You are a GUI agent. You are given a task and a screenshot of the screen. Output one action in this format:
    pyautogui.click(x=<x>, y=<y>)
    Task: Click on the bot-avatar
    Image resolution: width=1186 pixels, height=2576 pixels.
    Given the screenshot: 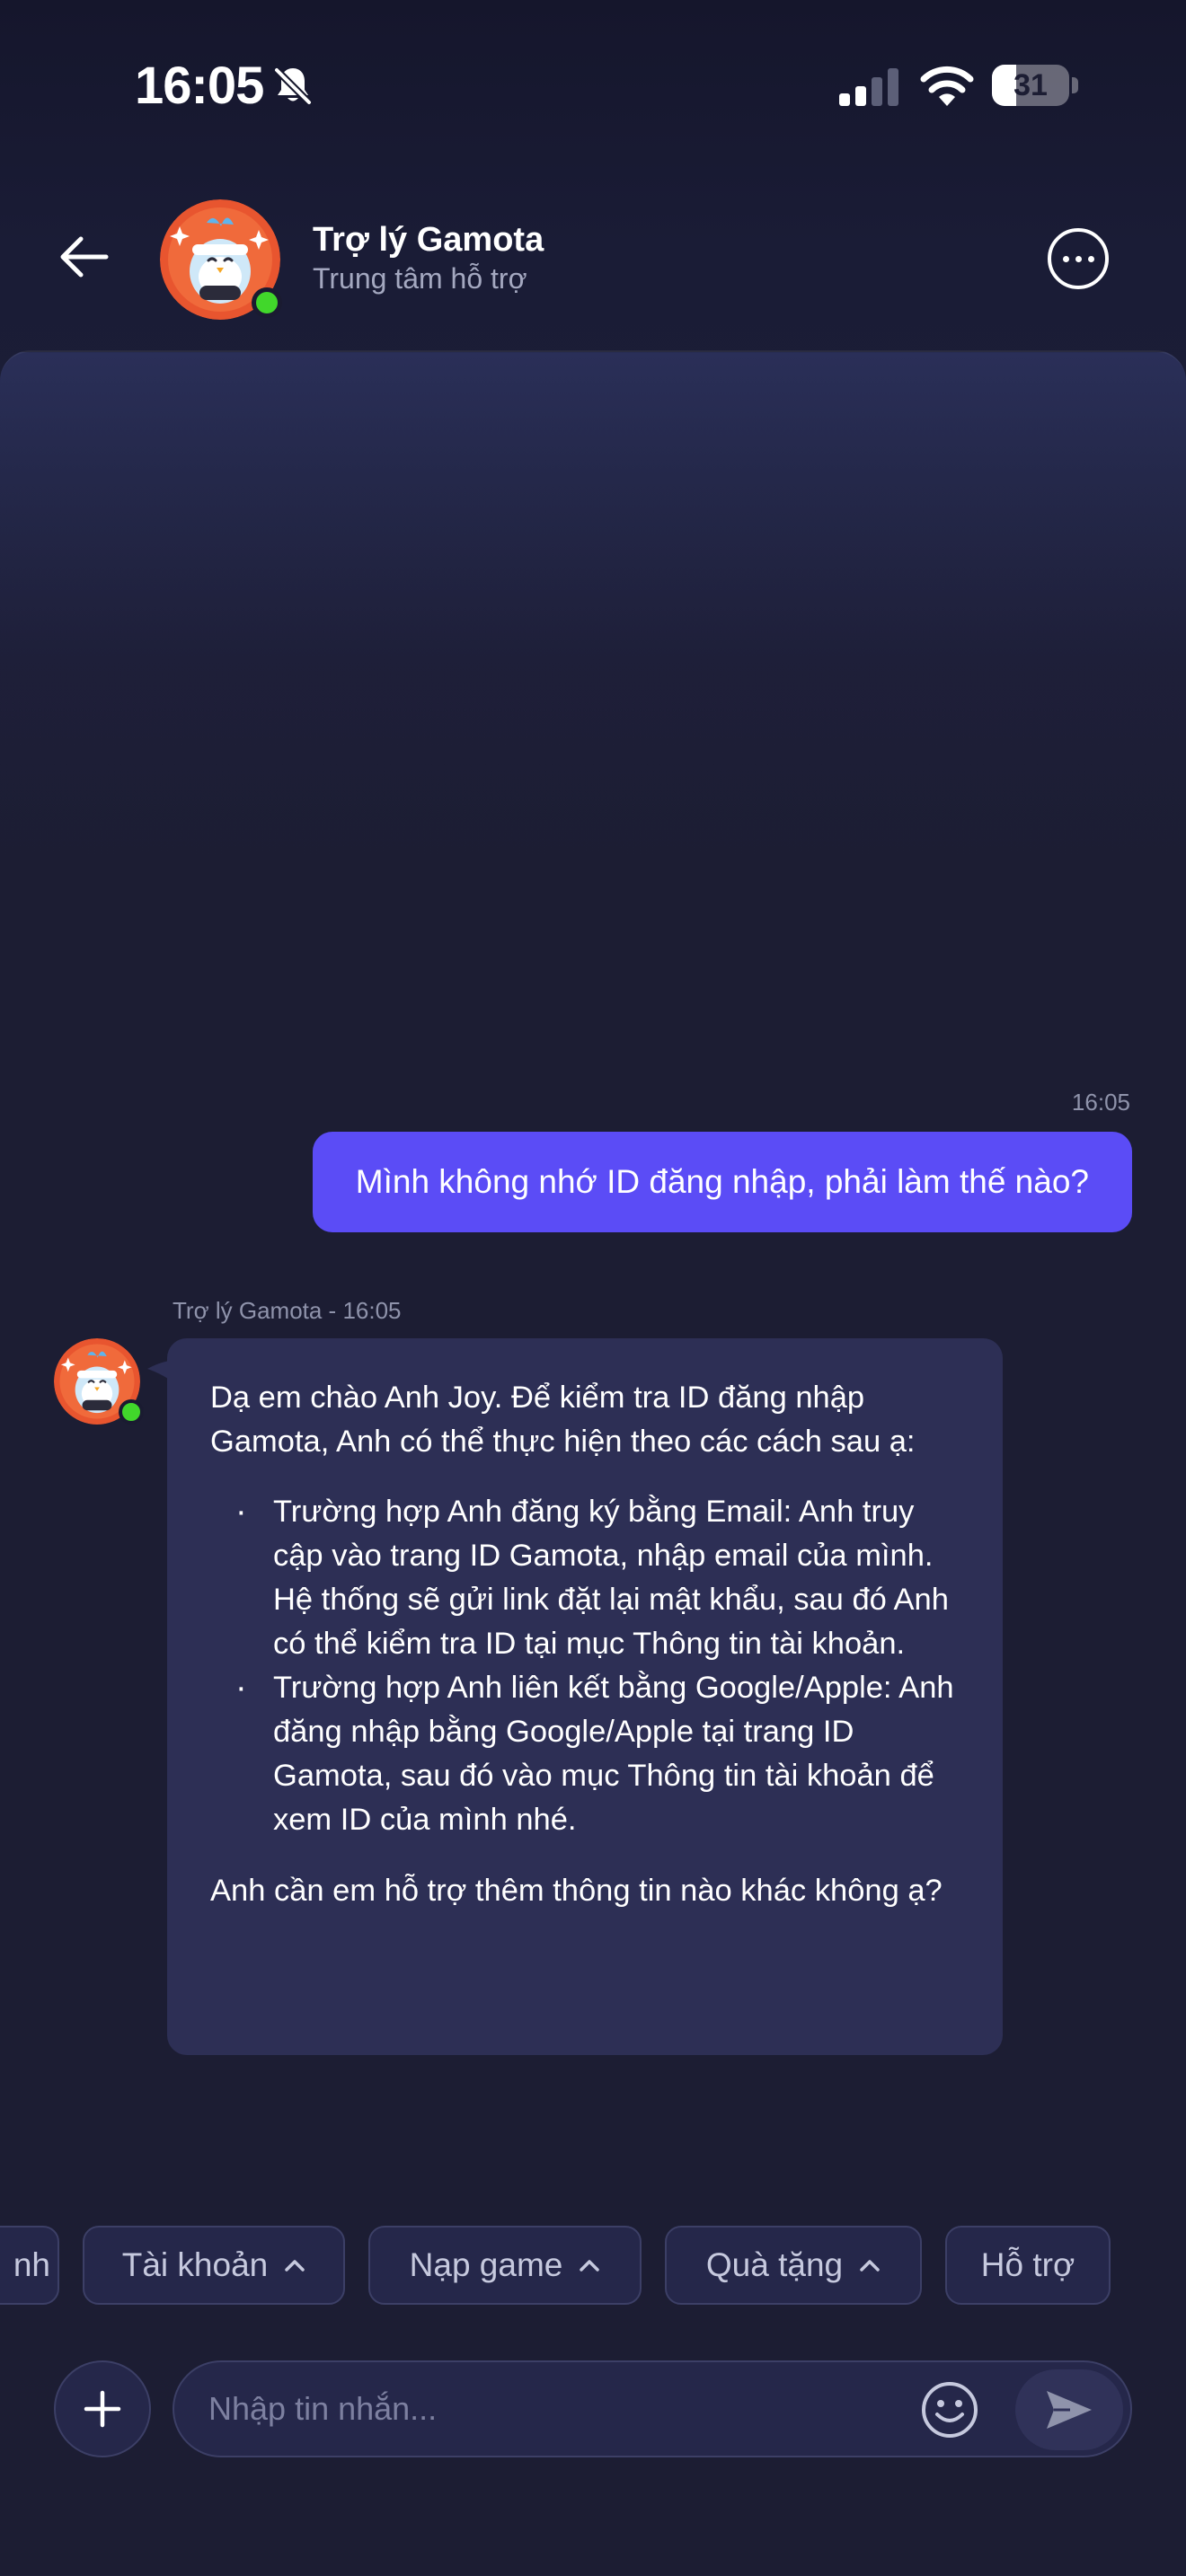 What is the action you would take?
    pyautogui.click(x=99, y=1381)
    